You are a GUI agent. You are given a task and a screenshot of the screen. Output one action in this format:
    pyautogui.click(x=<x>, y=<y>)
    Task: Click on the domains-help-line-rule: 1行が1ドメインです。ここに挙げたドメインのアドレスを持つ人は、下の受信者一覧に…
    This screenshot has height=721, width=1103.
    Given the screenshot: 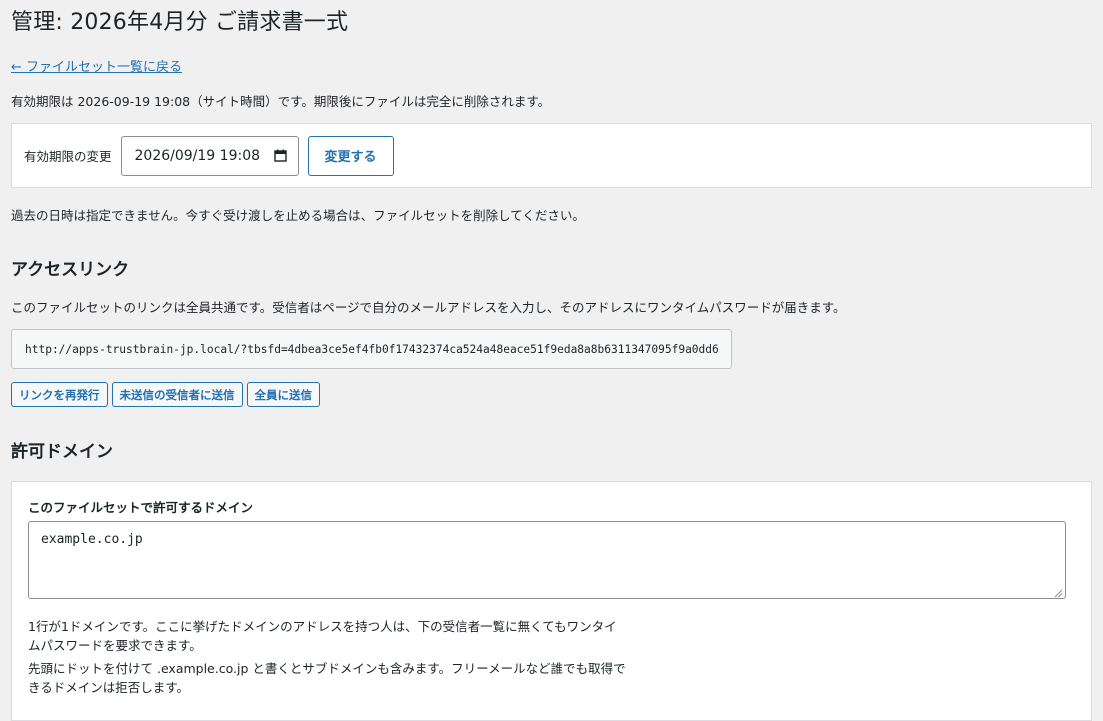 What is the action you would take?
    pyautogui.click(x=322, y=636)
    